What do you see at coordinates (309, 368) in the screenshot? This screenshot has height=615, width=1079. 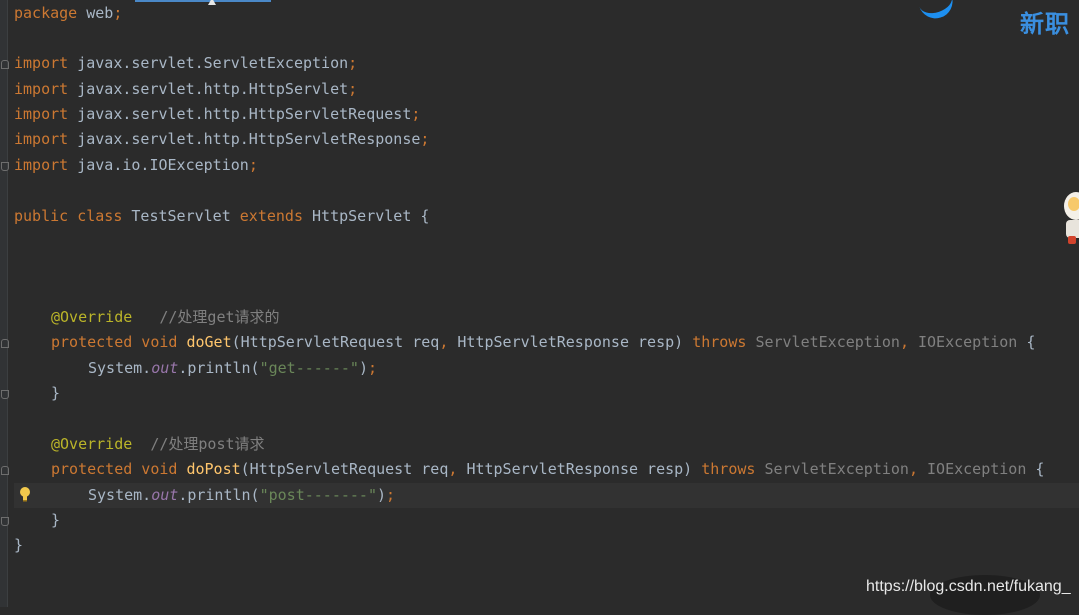 I see `code-token: "get------"` at bounding box center [309, 368].